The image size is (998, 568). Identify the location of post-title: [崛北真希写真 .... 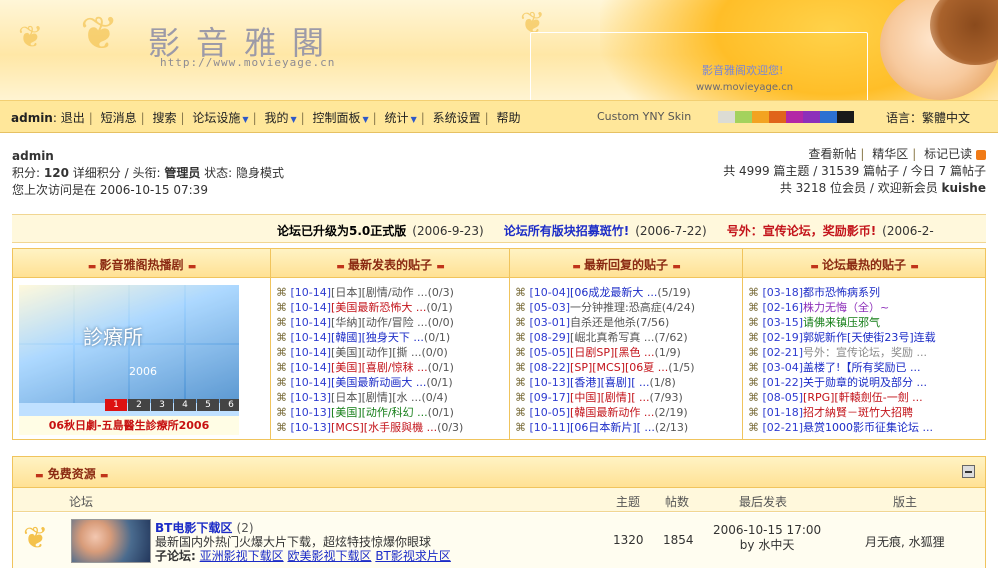
(612, 337).